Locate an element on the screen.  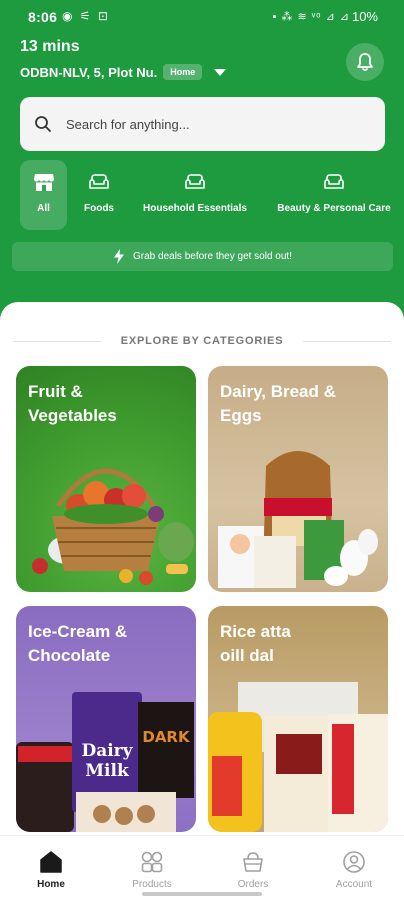
chevron-down-icon is located at coordinates (220, 72).